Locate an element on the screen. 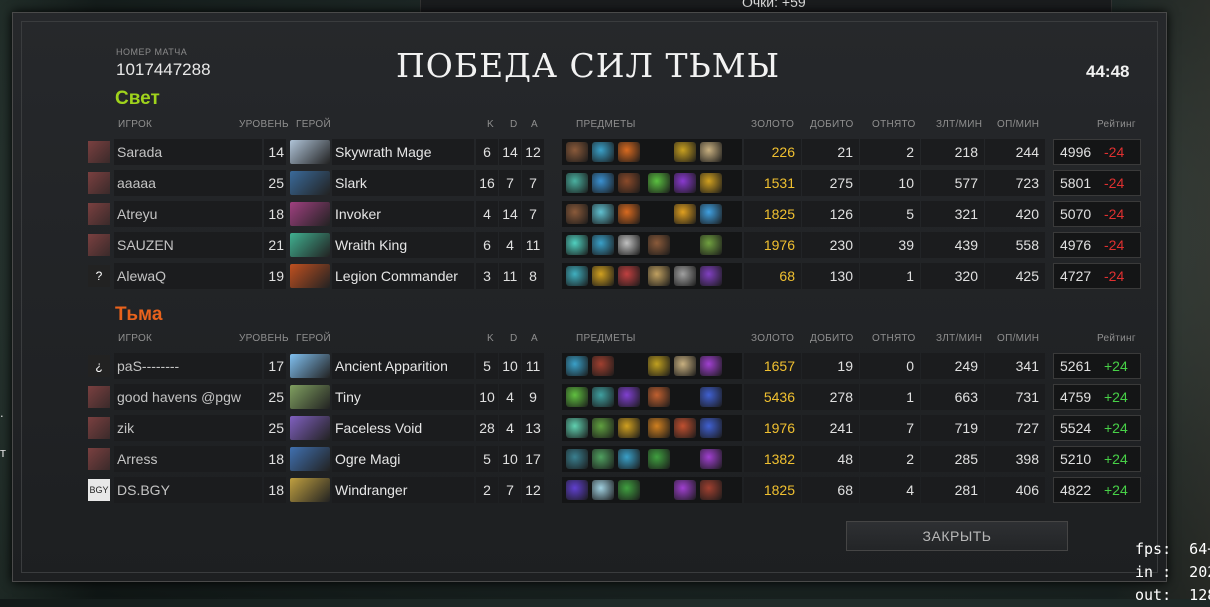 Image resolution: width=1210 pixels, height=607 pixels. player-row: SAUZEN 21 Wraith King 6 4 11 1976 230 39 439 558 is located at coordinates (566, 245).